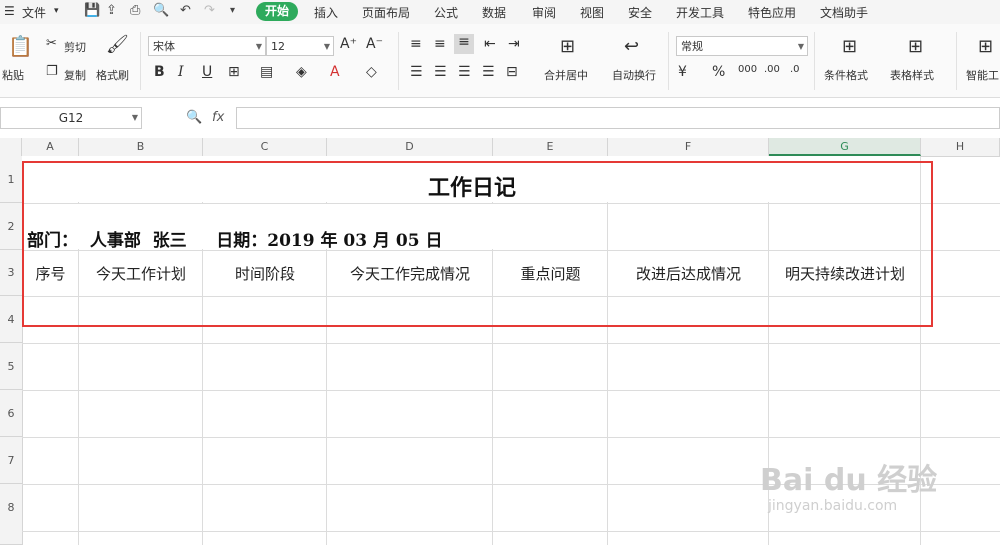 The width and height of the screenshot is (1000, 545). Describe the element at coordinates (915, 46) in the screenshot. I see `table-style-icon: ⊞` at that location.